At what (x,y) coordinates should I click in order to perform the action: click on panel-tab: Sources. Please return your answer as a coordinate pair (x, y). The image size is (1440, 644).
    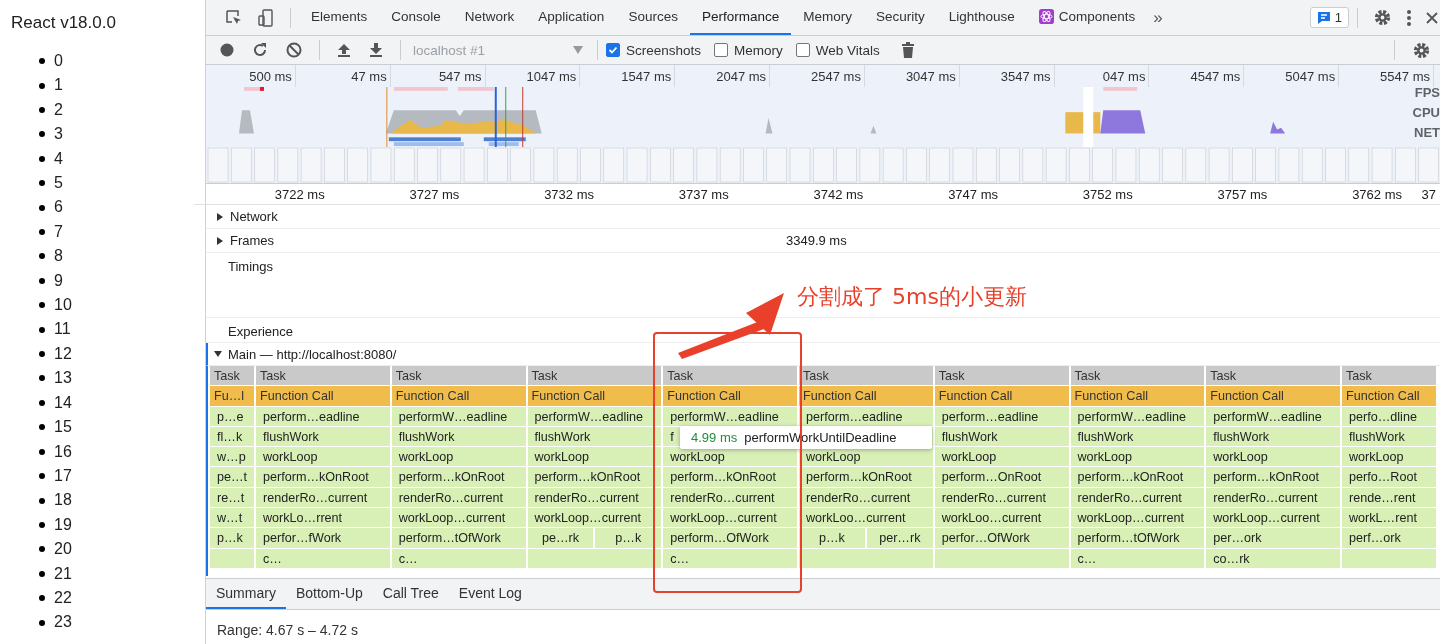
    Looking at the image, I should click on (653, 17).